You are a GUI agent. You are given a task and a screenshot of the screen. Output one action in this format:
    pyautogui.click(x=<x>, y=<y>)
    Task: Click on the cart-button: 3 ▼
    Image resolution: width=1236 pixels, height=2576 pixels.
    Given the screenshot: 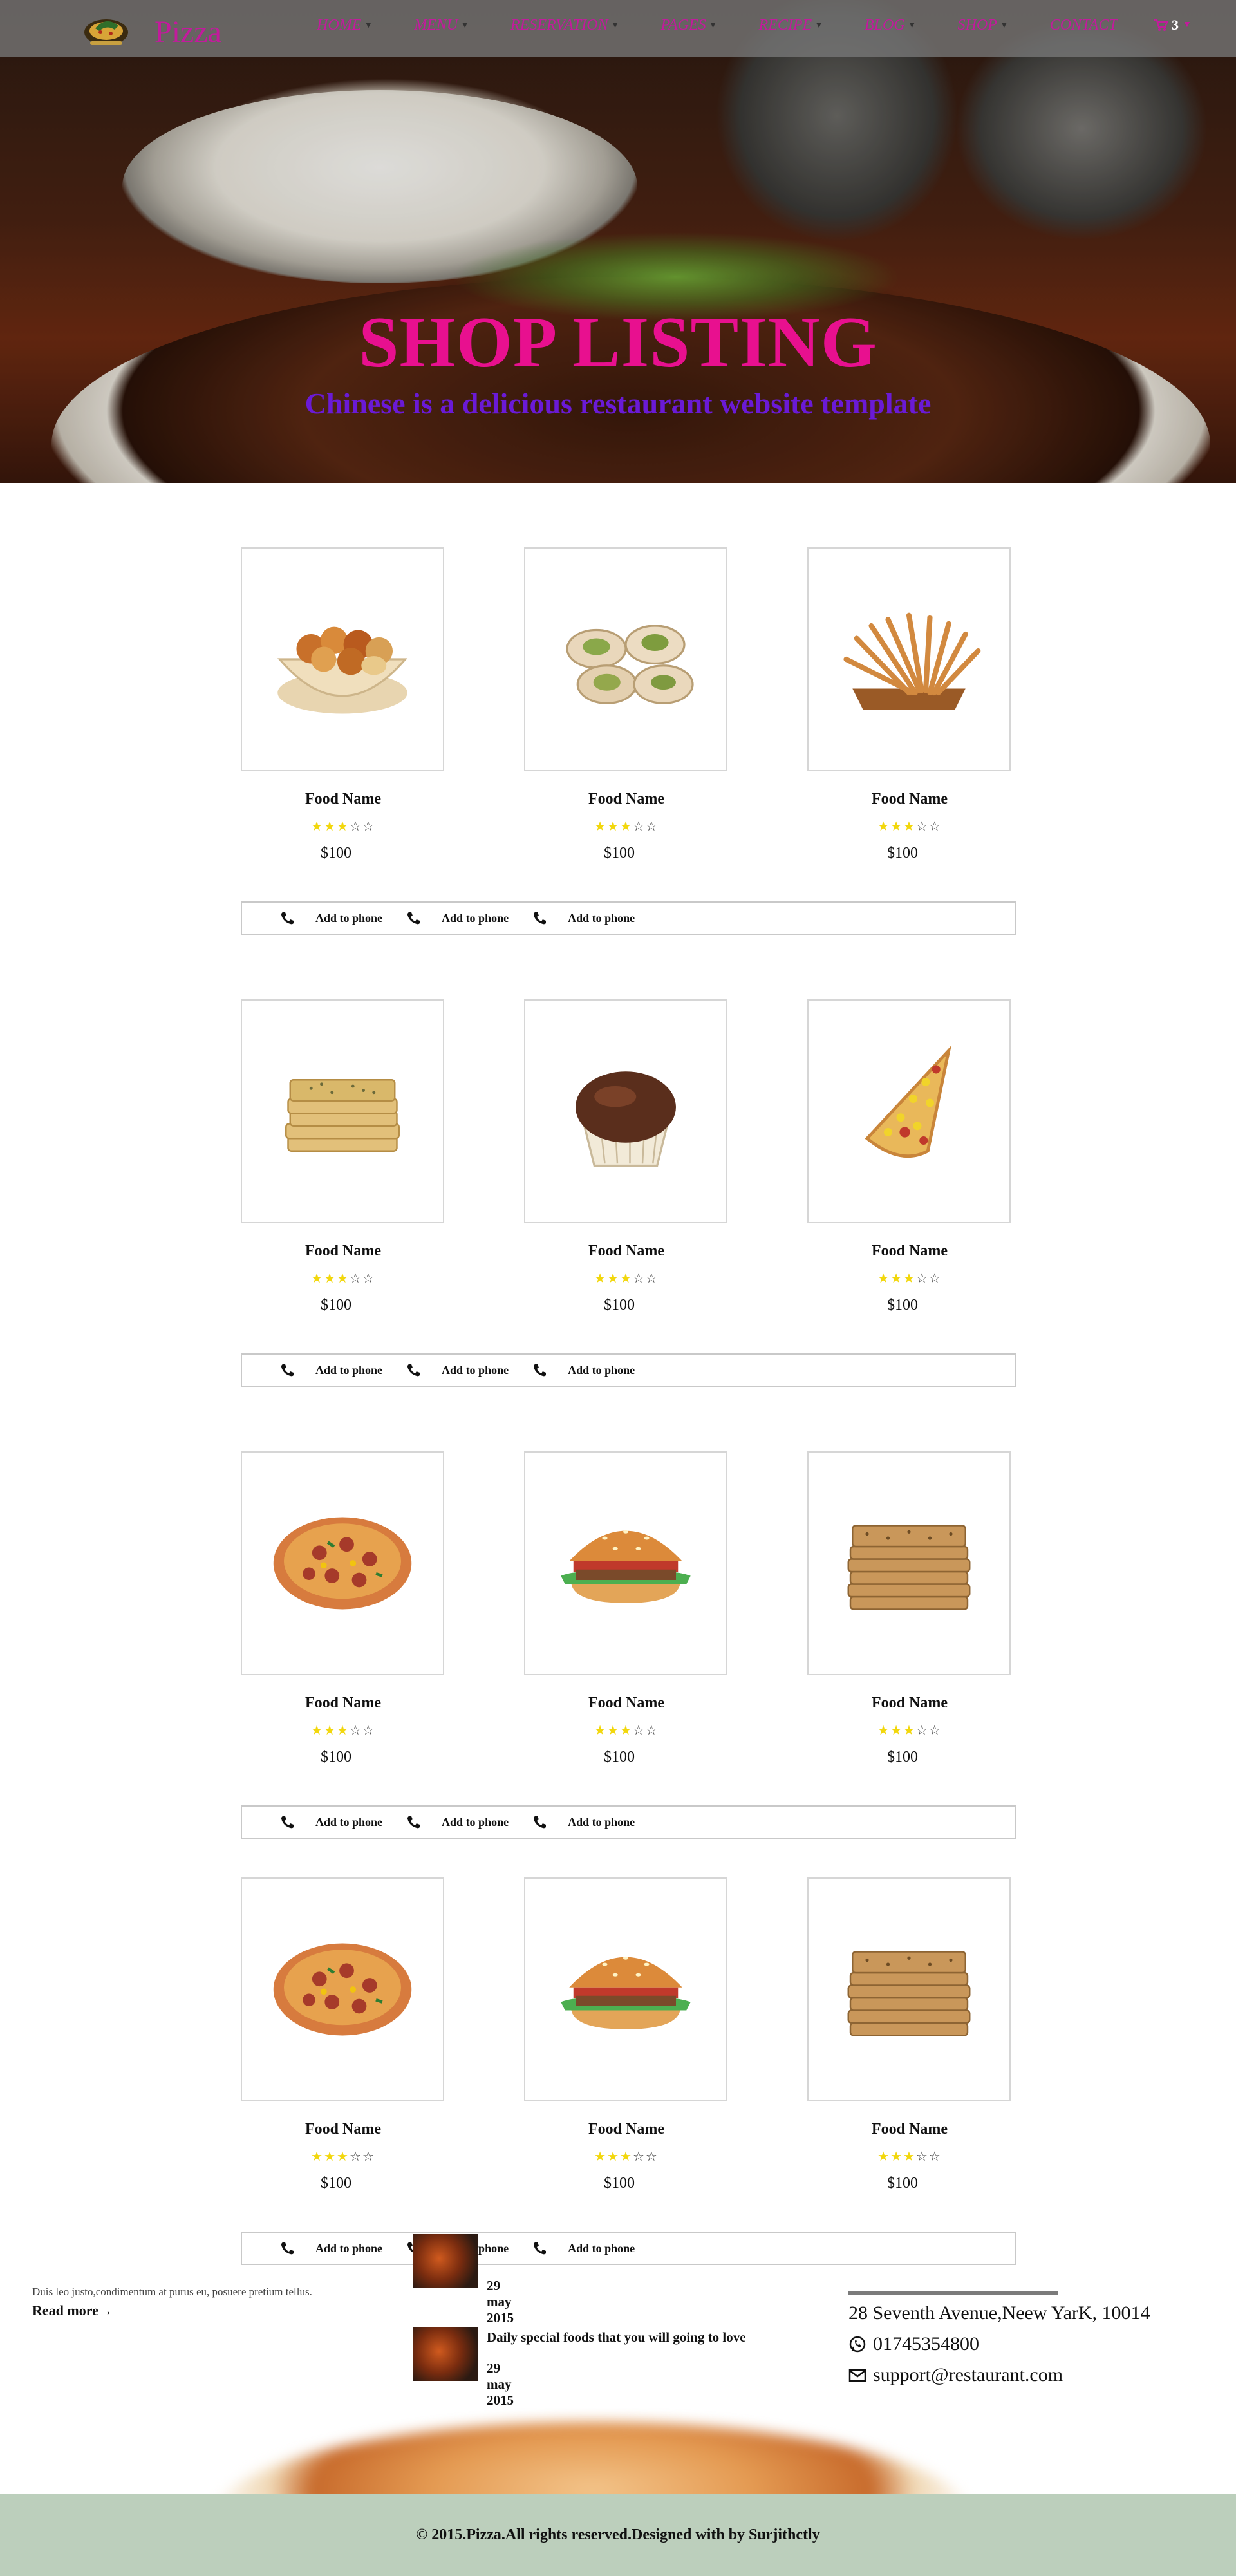 What is the action you would take?
    pyautogui.click(x=1173, y=25)
    